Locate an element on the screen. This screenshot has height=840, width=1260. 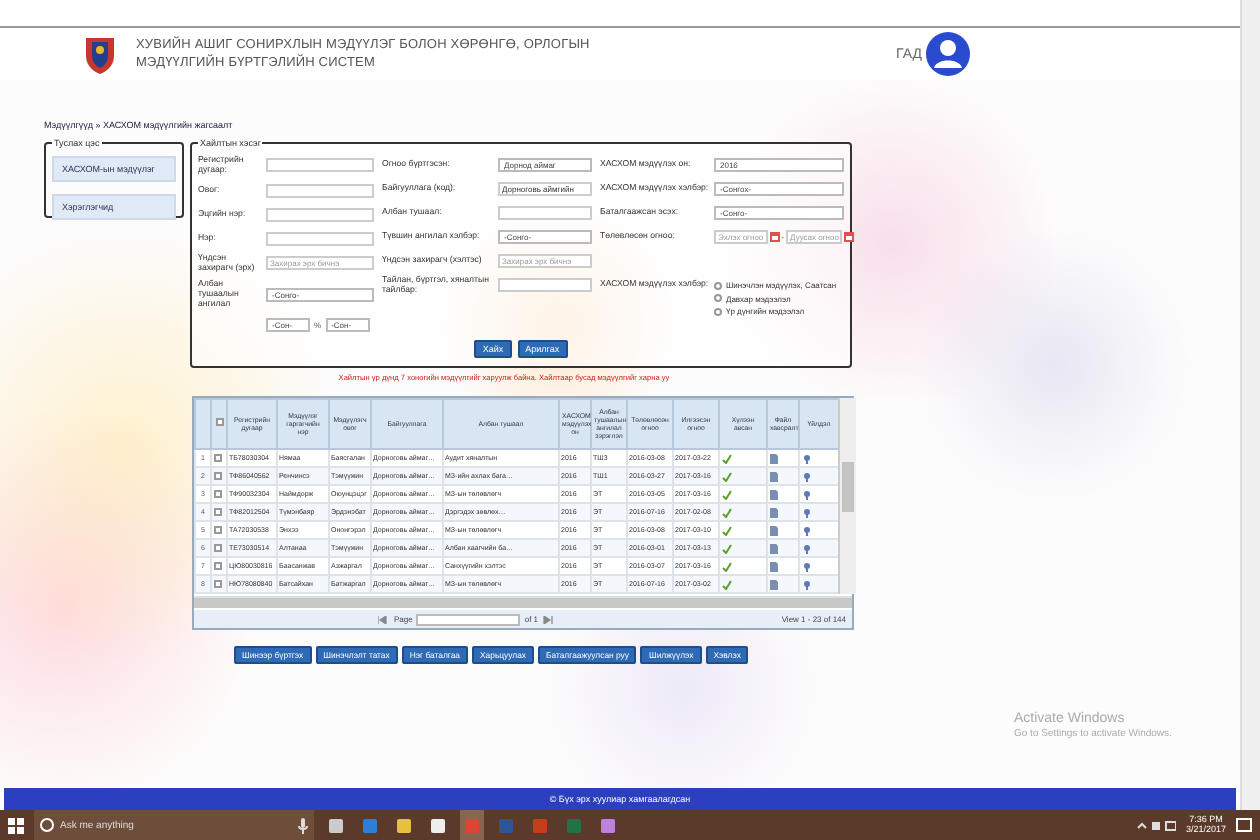
tray-icons is located at coordinates (1155, 825).